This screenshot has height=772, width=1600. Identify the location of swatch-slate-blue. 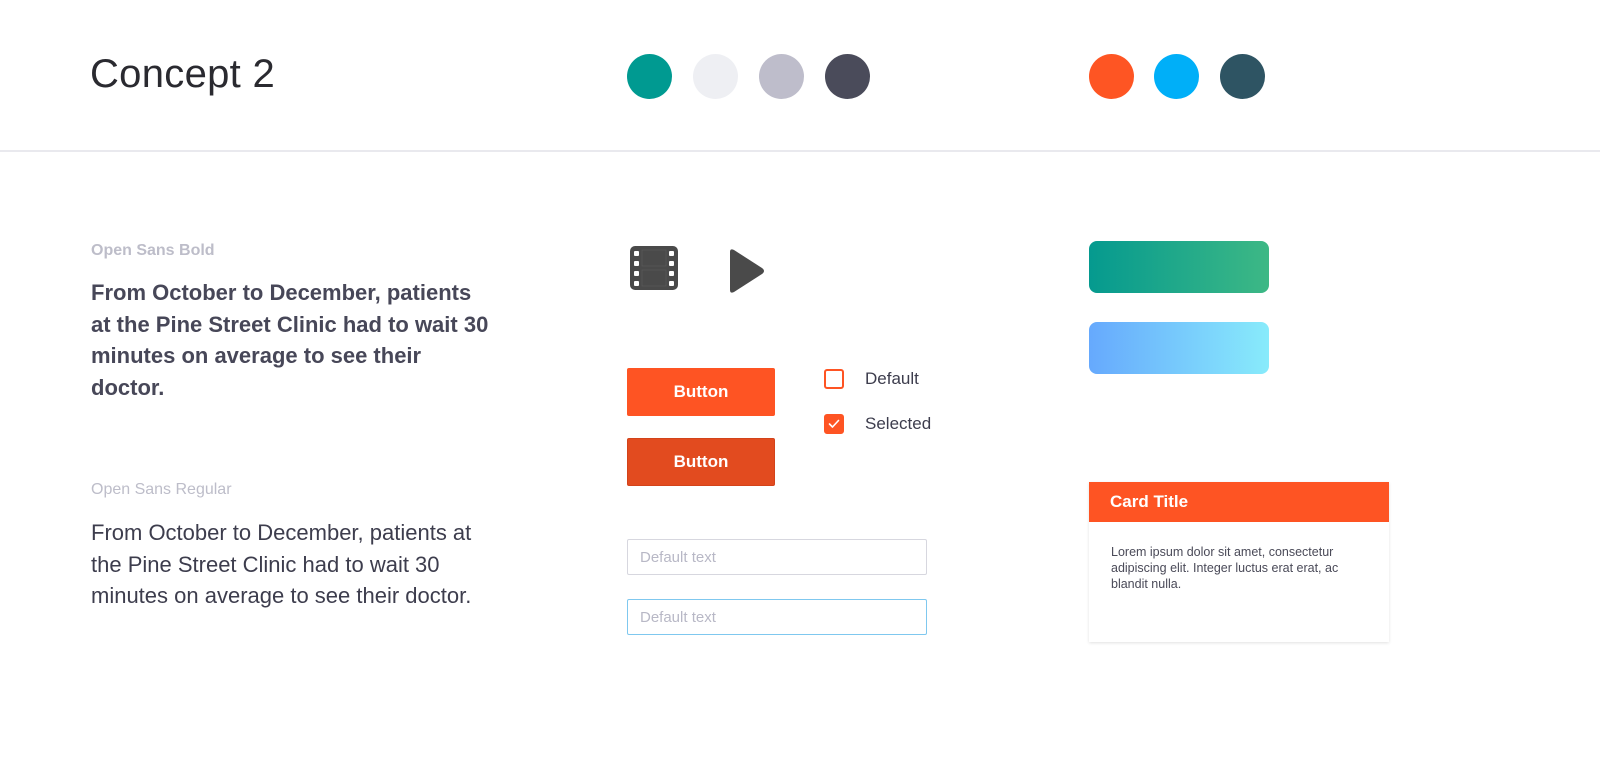
(1242, 76).